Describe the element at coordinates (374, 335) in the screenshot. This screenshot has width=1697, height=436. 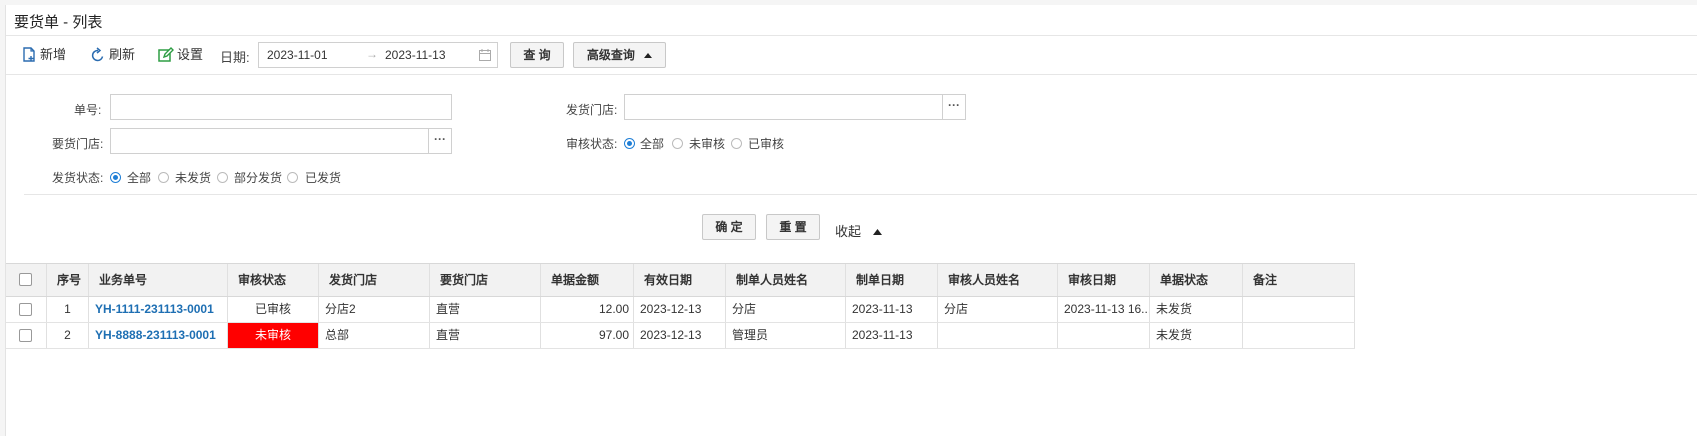
I see `cell-ship-store: 总部` at that location.